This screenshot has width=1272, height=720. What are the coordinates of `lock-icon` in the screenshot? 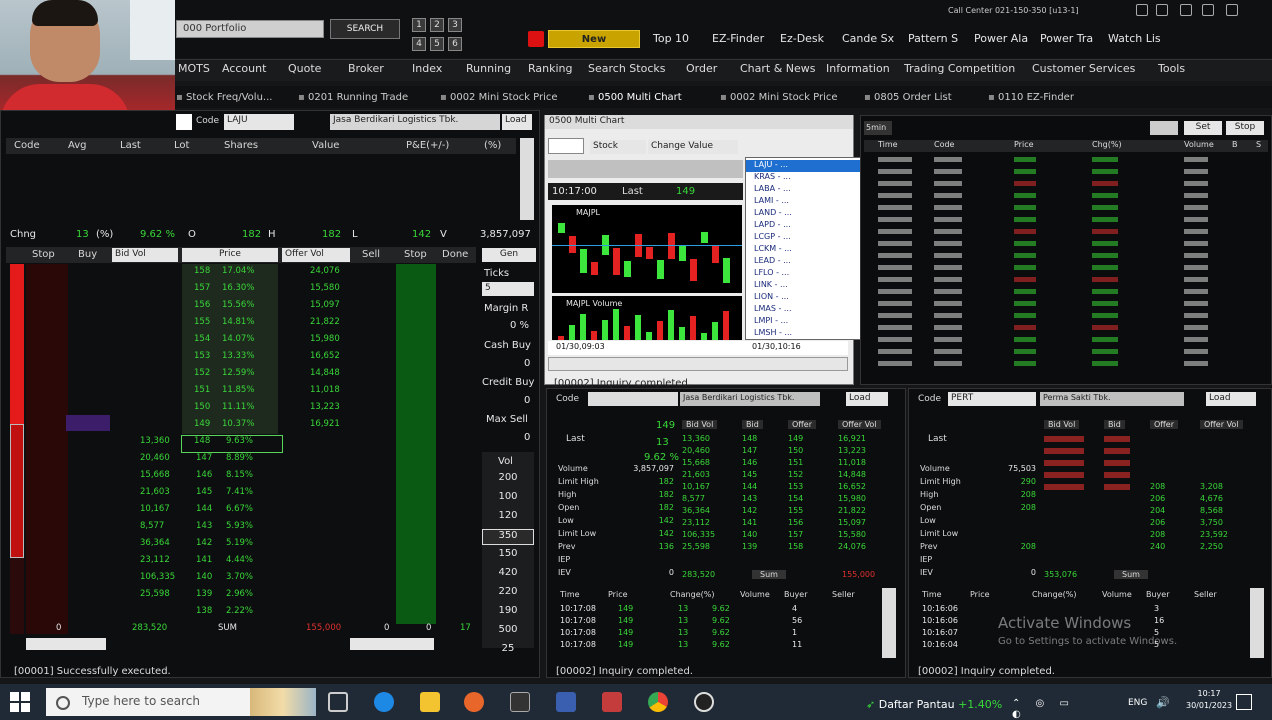 It's located at (1162, 10).